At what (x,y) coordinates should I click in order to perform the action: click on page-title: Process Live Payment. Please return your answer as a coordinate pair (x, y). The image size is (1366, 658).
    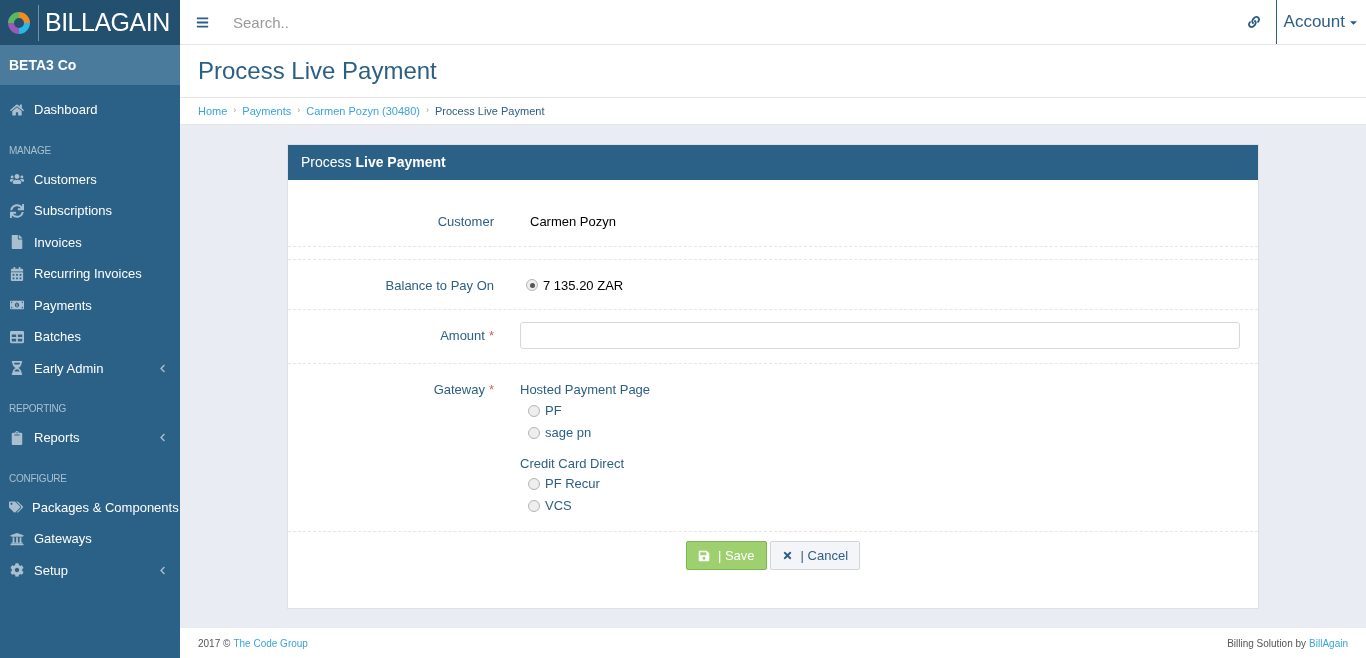
    Looking at the image, I should click on (317, 71).